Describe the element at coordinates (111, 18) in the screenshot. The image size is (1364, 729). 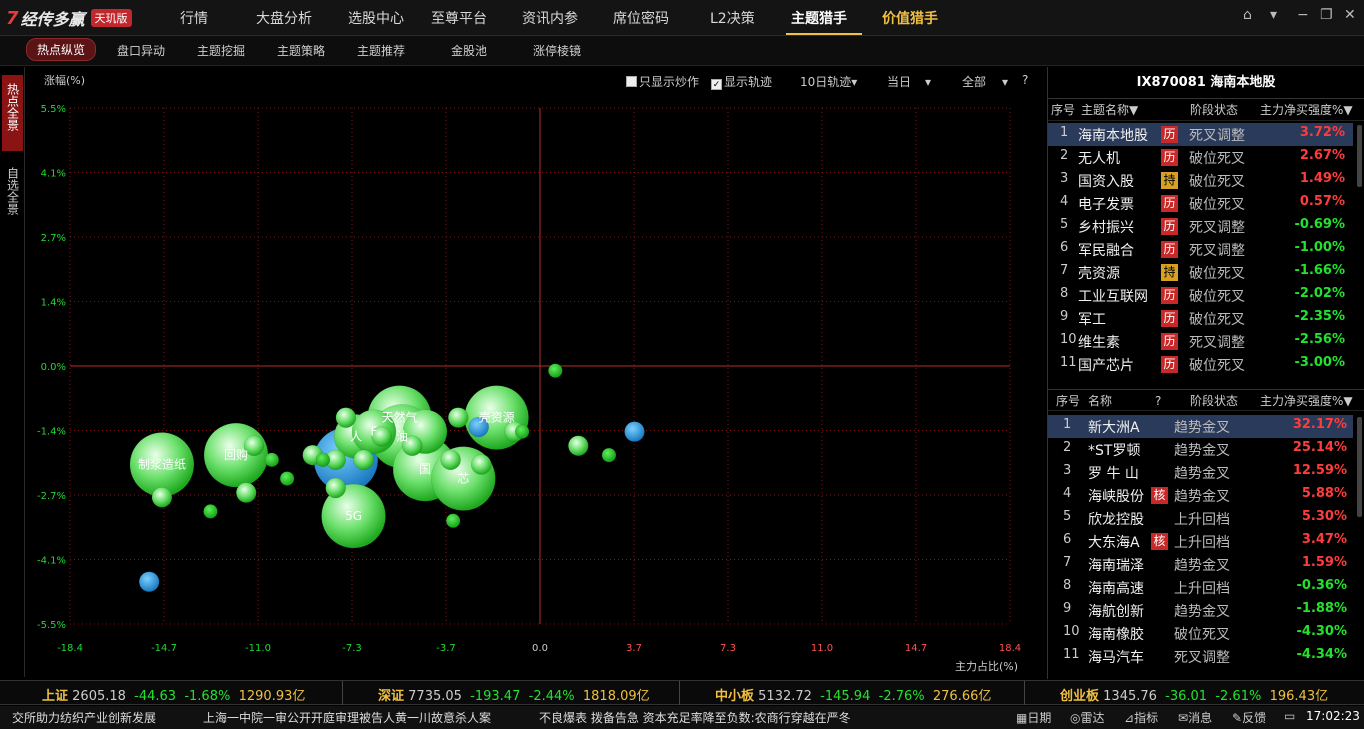
I see `edition-badge: 天玑版` at that location.